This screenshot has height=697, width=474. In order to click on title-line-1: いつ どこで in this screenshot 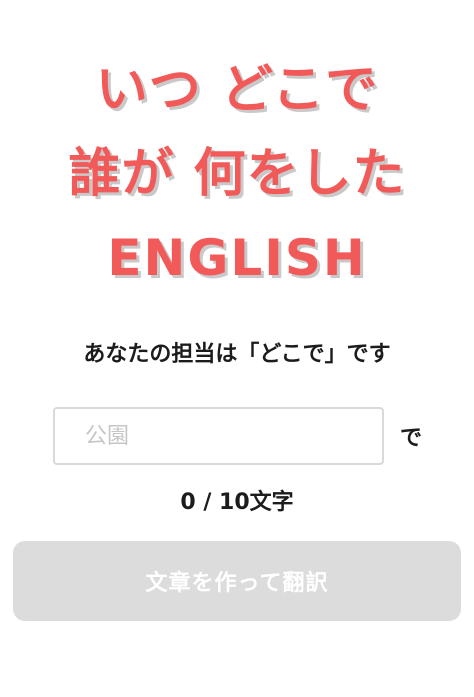, I will do `click(237, 90)`.